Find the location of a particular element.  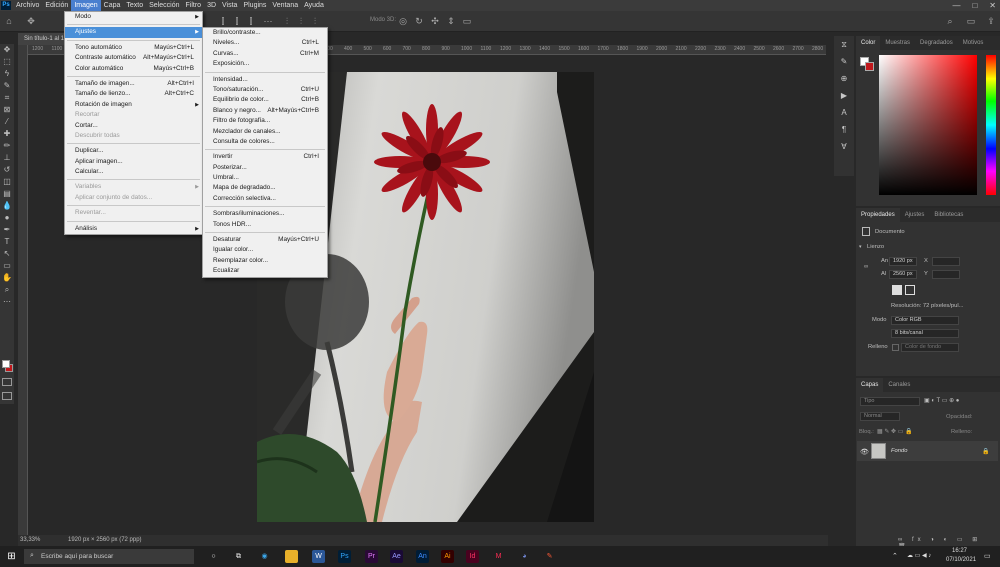

ajustes-menu-item: Curvas... Ctrl+M is located at coordinates (265, 54).